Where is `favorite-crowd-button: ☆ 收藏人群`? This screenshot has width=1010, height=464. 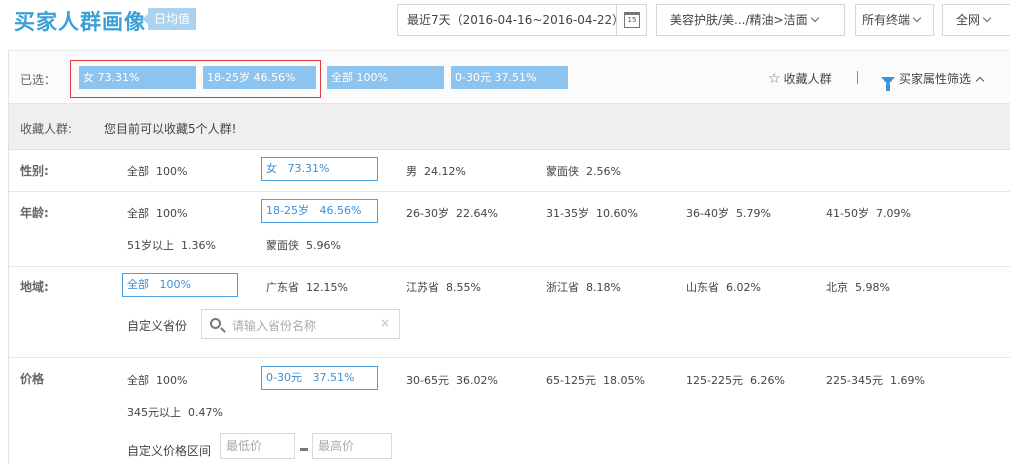
favorite-crowd-button: ☆ 收藏人群 is located at coordinates (800, 78).